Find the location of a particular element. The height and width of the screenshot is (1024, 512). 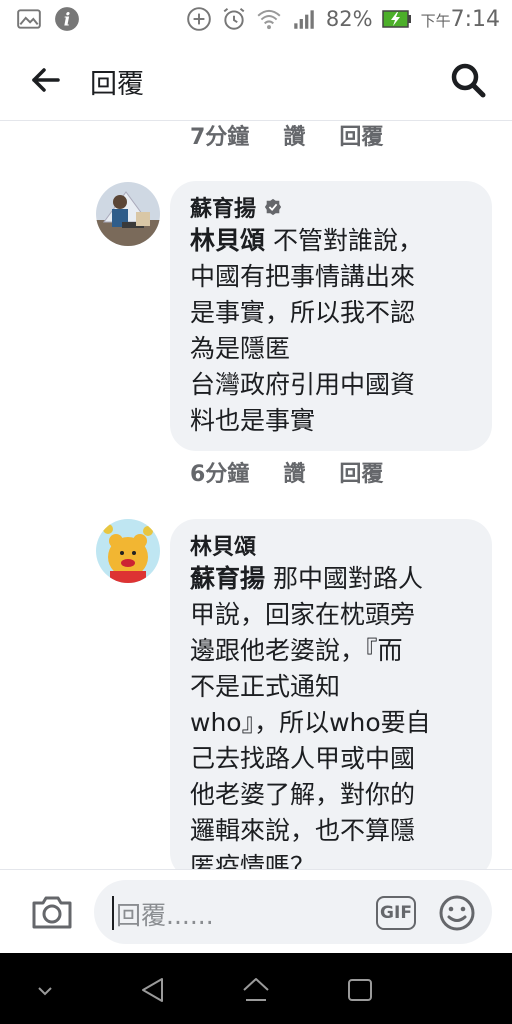

author-name: 林貝頌 is located at coordinates (223, 545).